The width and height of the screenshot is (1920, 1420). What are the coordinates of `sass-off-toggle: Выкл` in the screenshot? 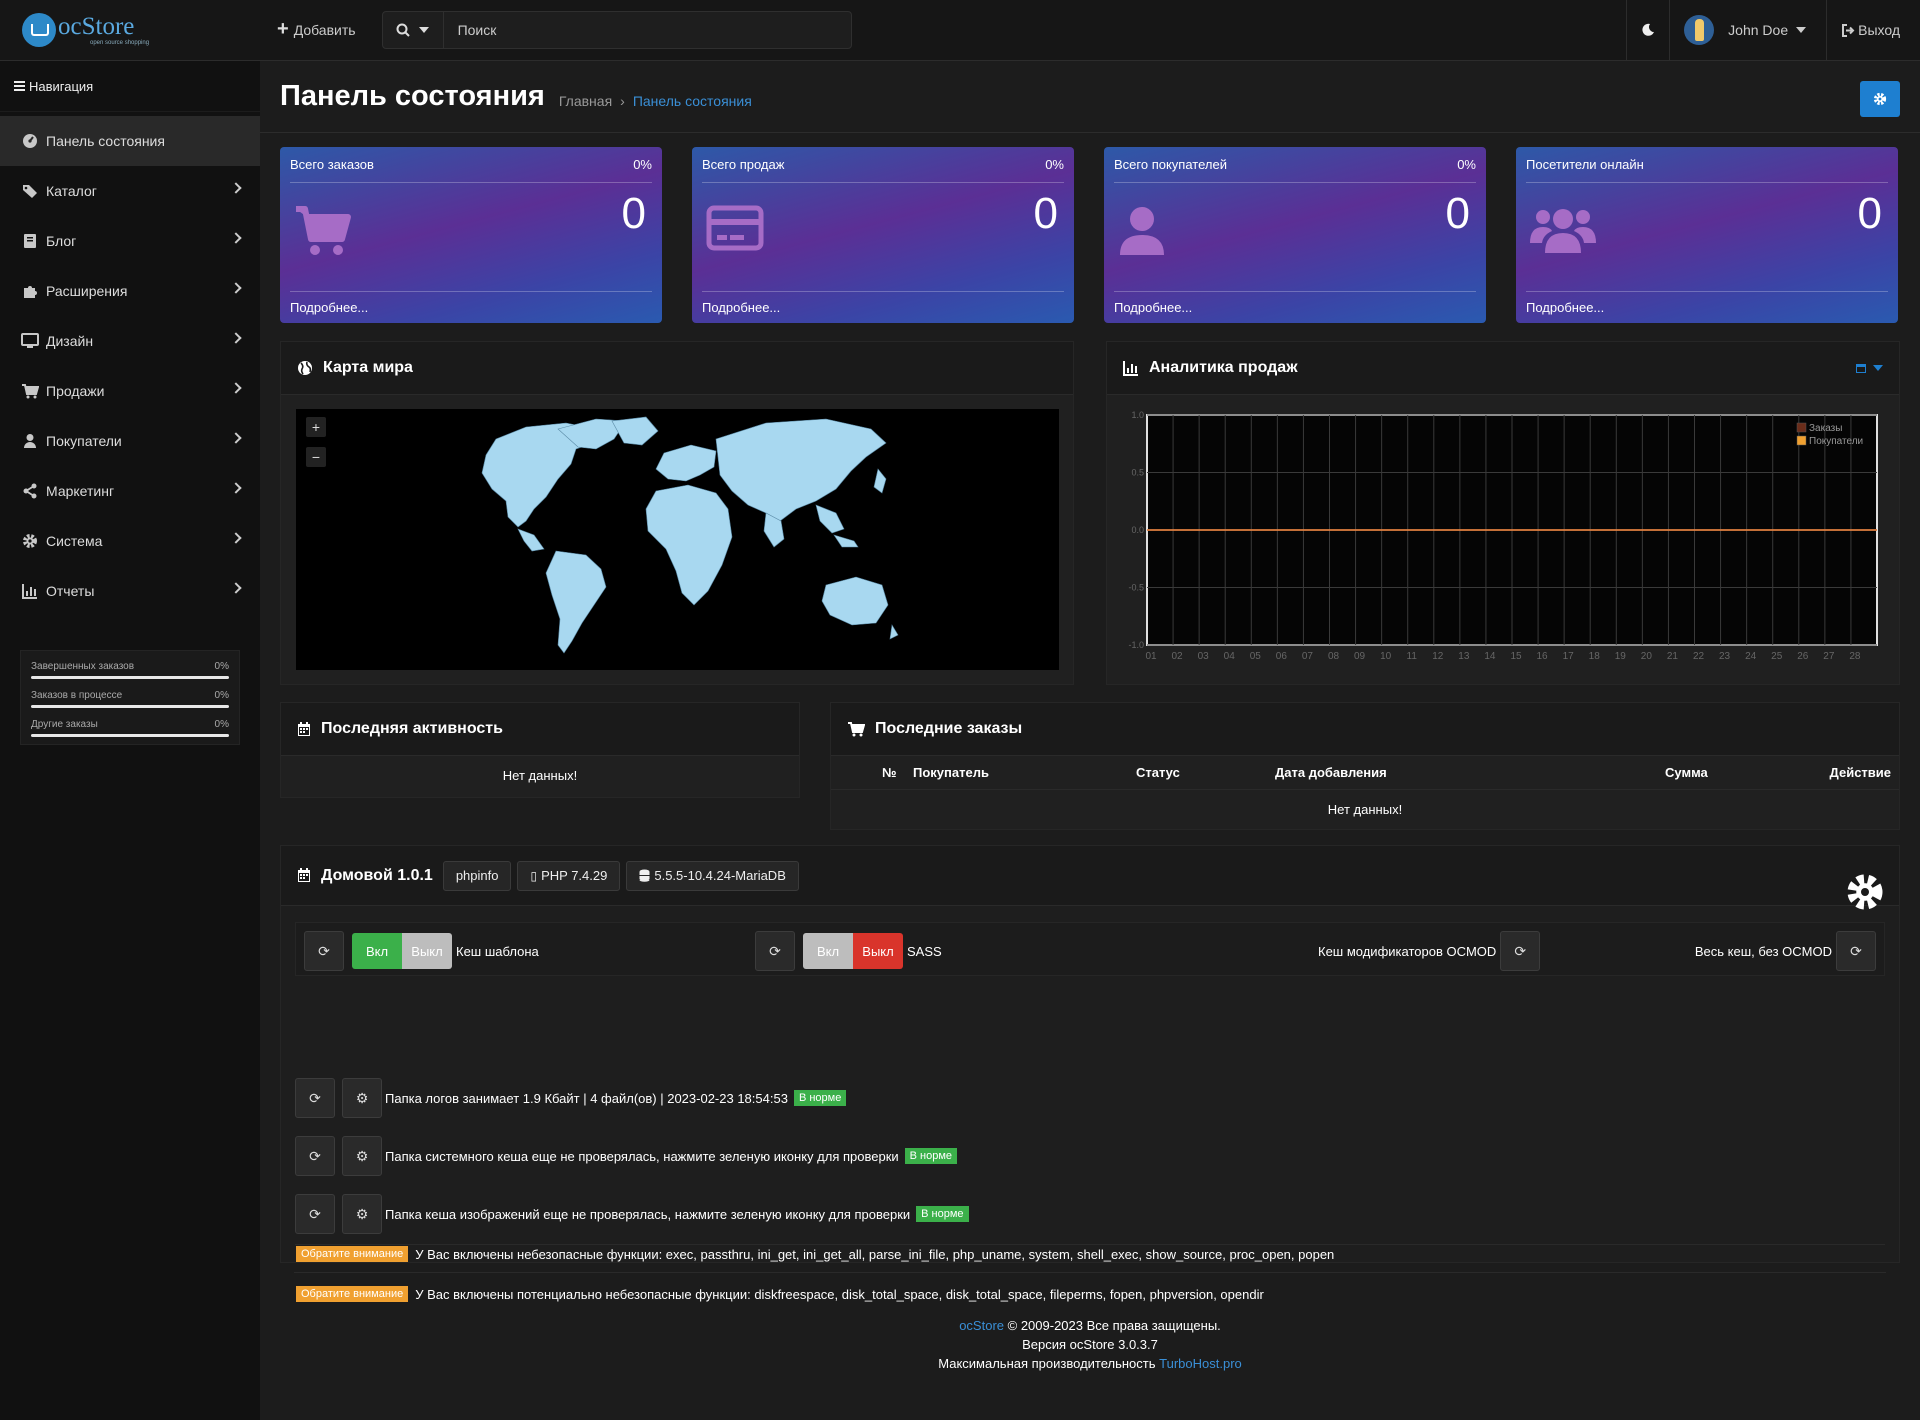 It's located at (878, 951).